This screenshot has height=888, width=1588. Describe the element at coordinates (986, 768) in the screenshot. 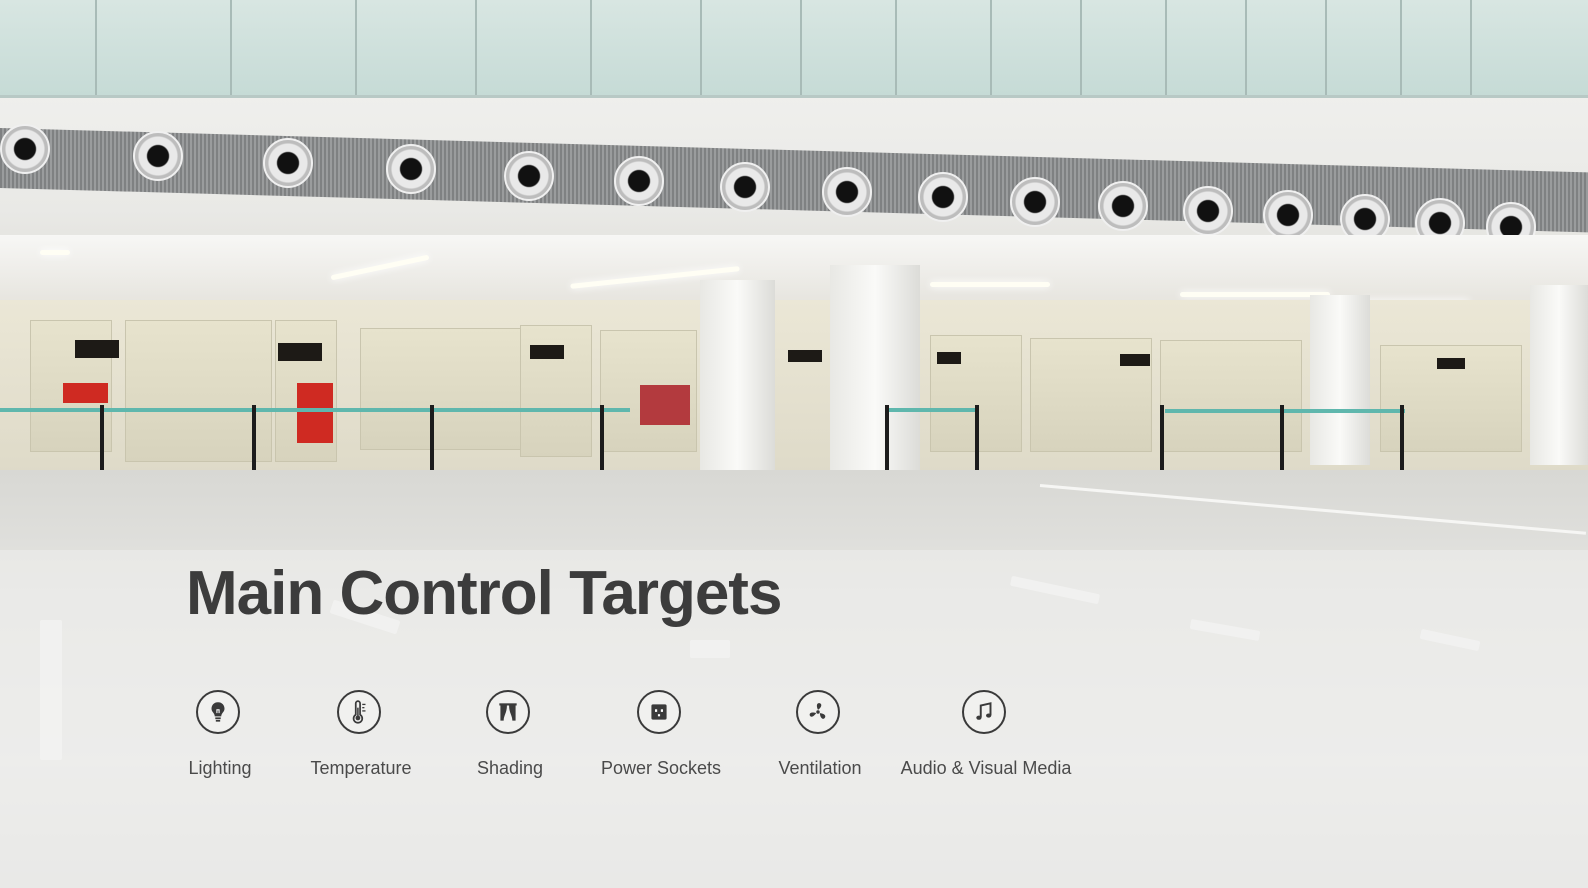

I see `target-label: Audio & Visual Media` at that location.